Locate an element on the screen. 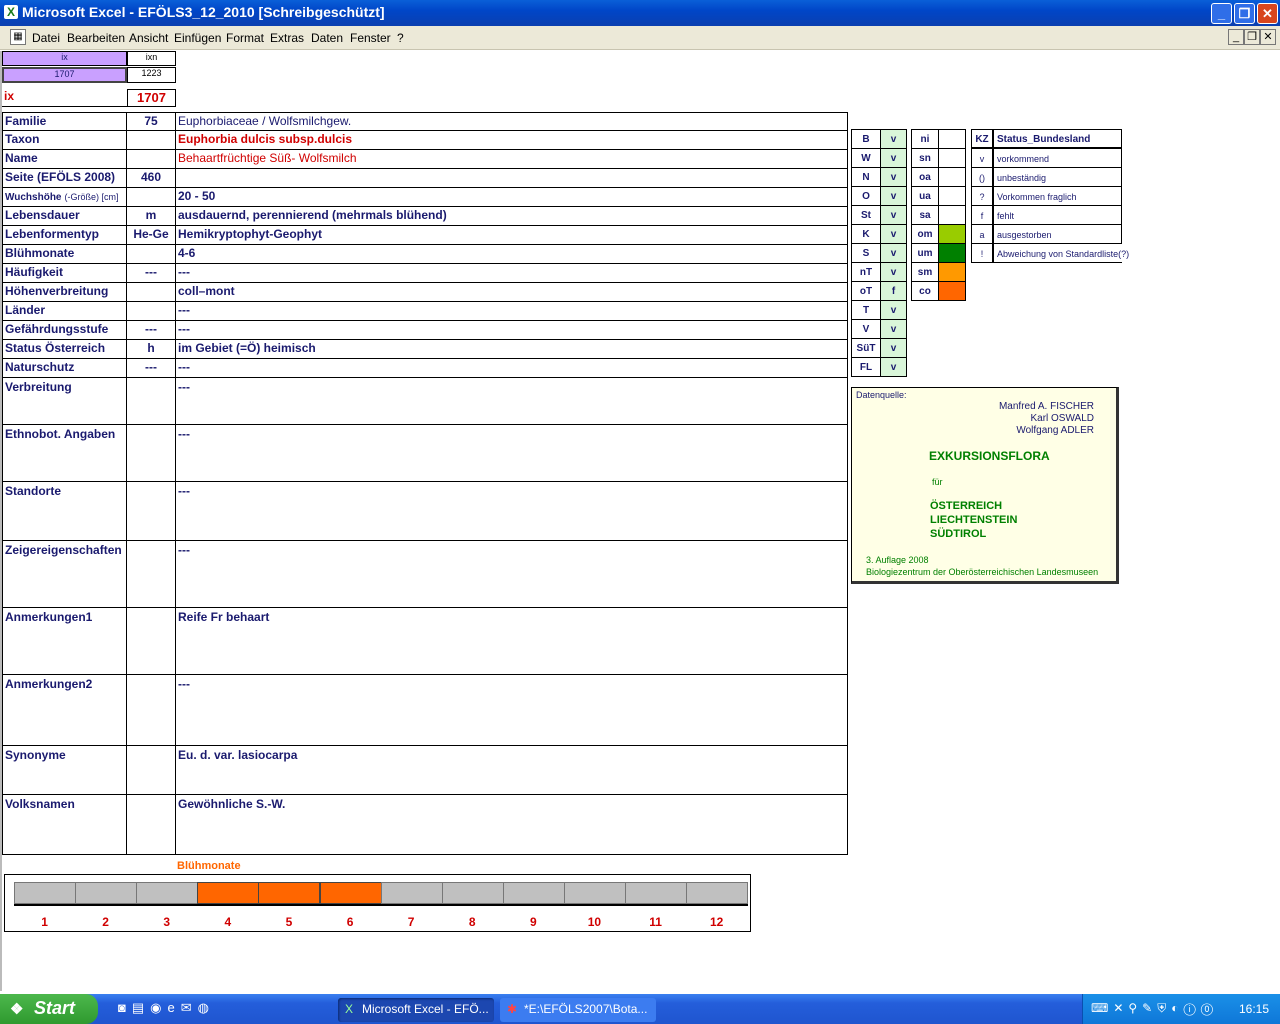  menu-ansicht: Ansicht is located at coordinates (148, 38).